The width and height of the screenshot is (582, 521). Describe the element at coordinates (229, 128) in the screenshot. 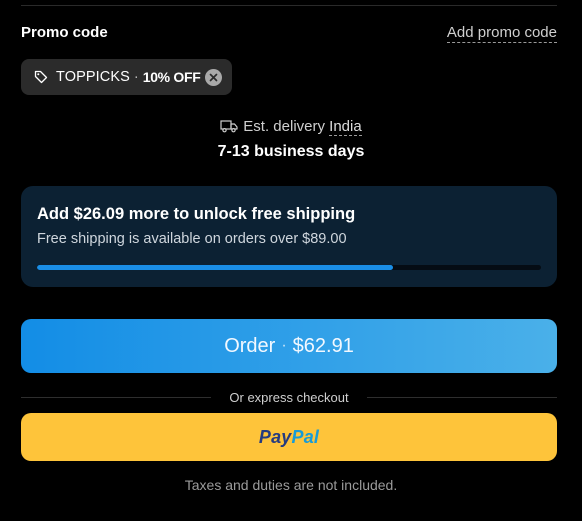

I see `truck-icon` at that location.